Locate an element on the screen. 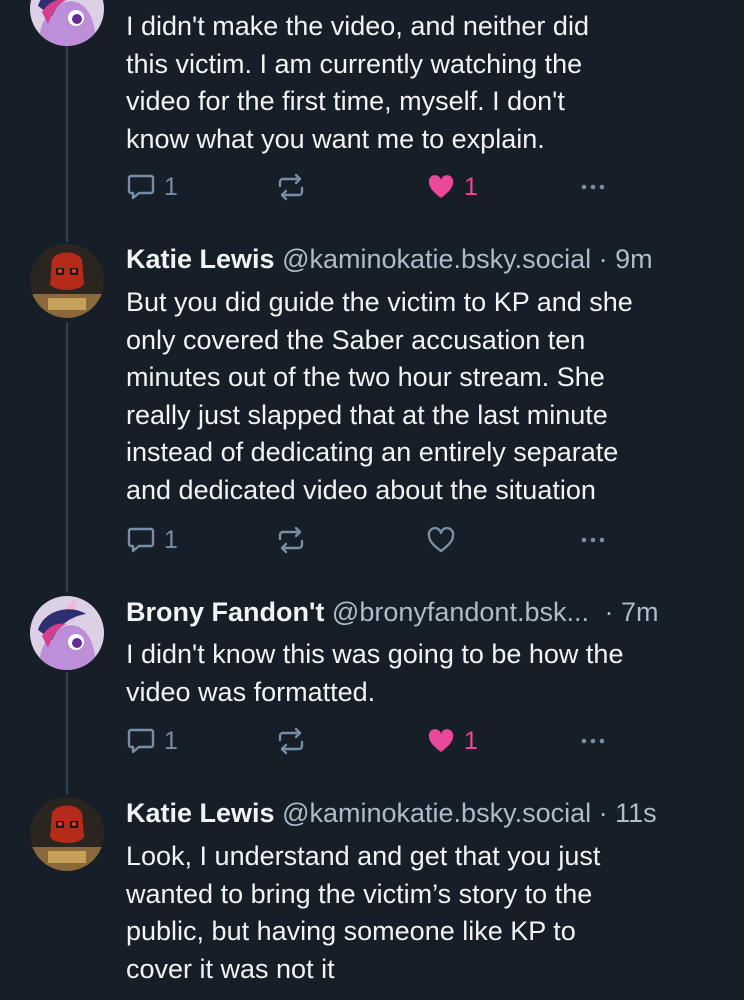 The height and width of the screenshot is (1000, 744). post-header: Brony Fandon't @bronyfandont.bsk... · 7m is located at coordinates (392, 612).